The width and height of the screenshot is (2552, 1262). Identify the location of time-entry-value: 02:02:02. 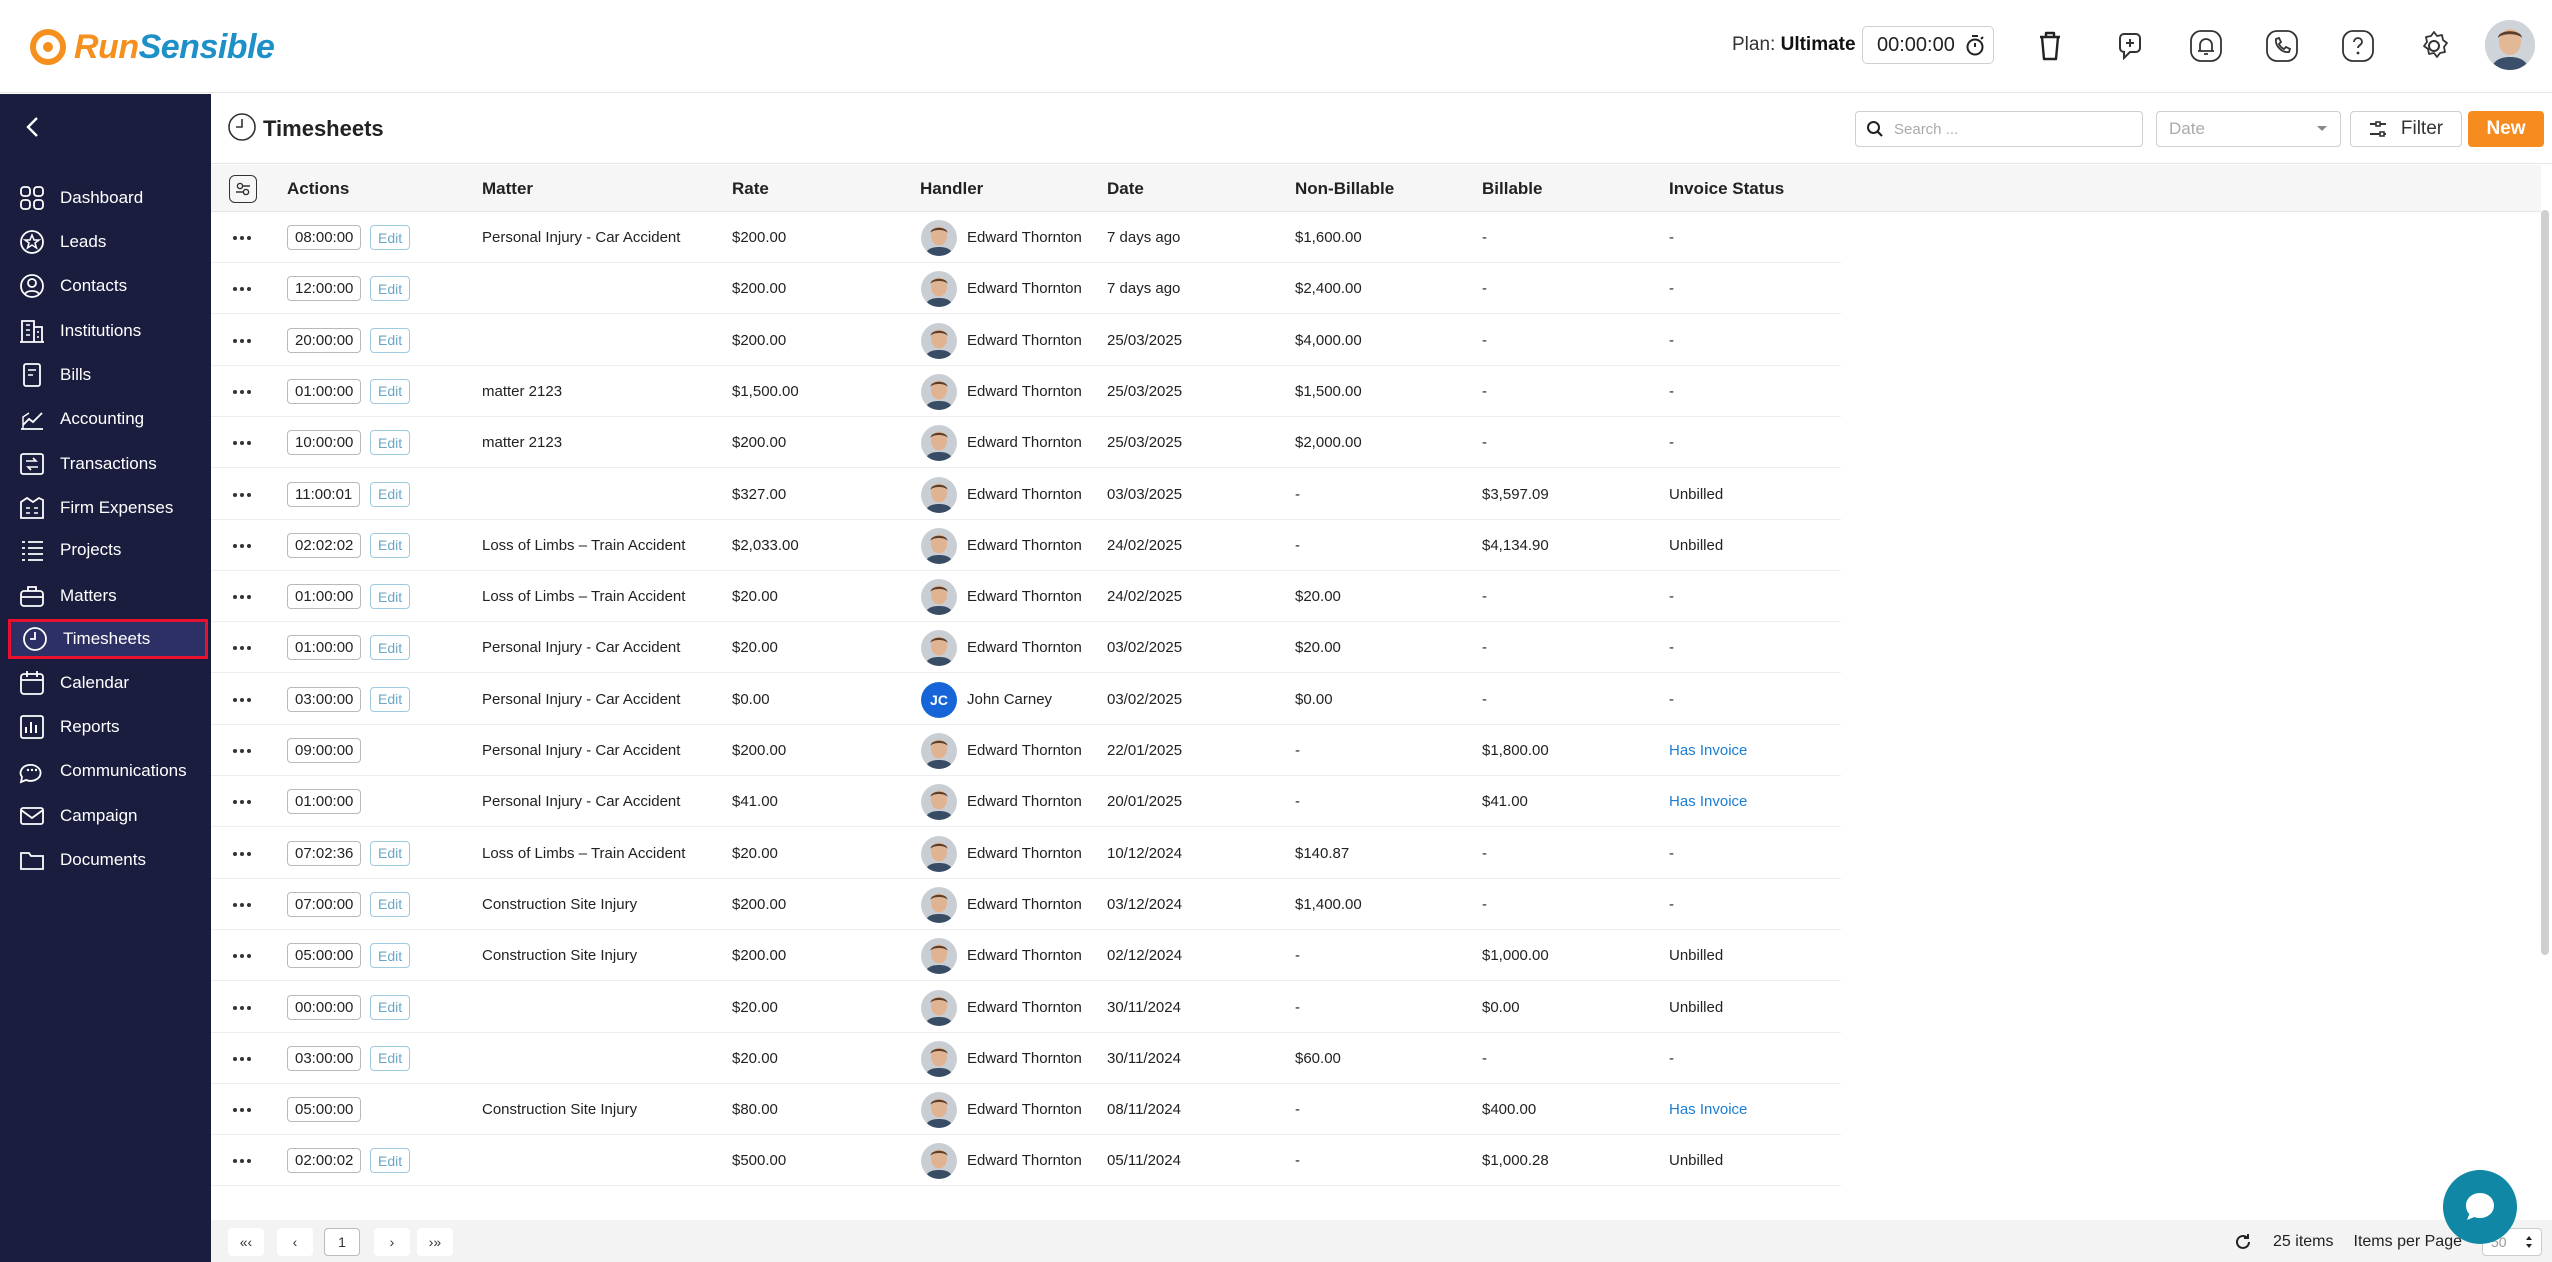
(324, 545).